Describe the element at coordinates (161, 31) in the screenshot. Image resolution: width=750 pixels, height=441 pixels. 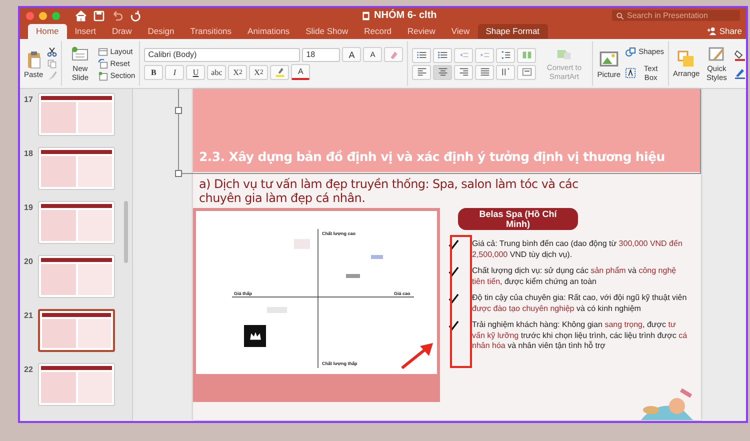
I see `ribbon-tab: Design` at that location.